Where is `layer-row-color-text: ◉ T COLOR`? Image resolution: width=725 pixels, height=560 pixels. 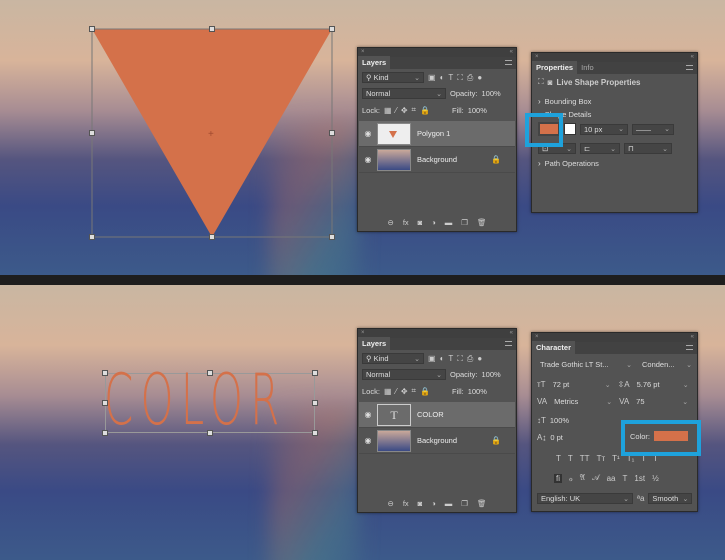 layer-row-color-text: ◉ T COLOR is located at coordinates (437, 415).